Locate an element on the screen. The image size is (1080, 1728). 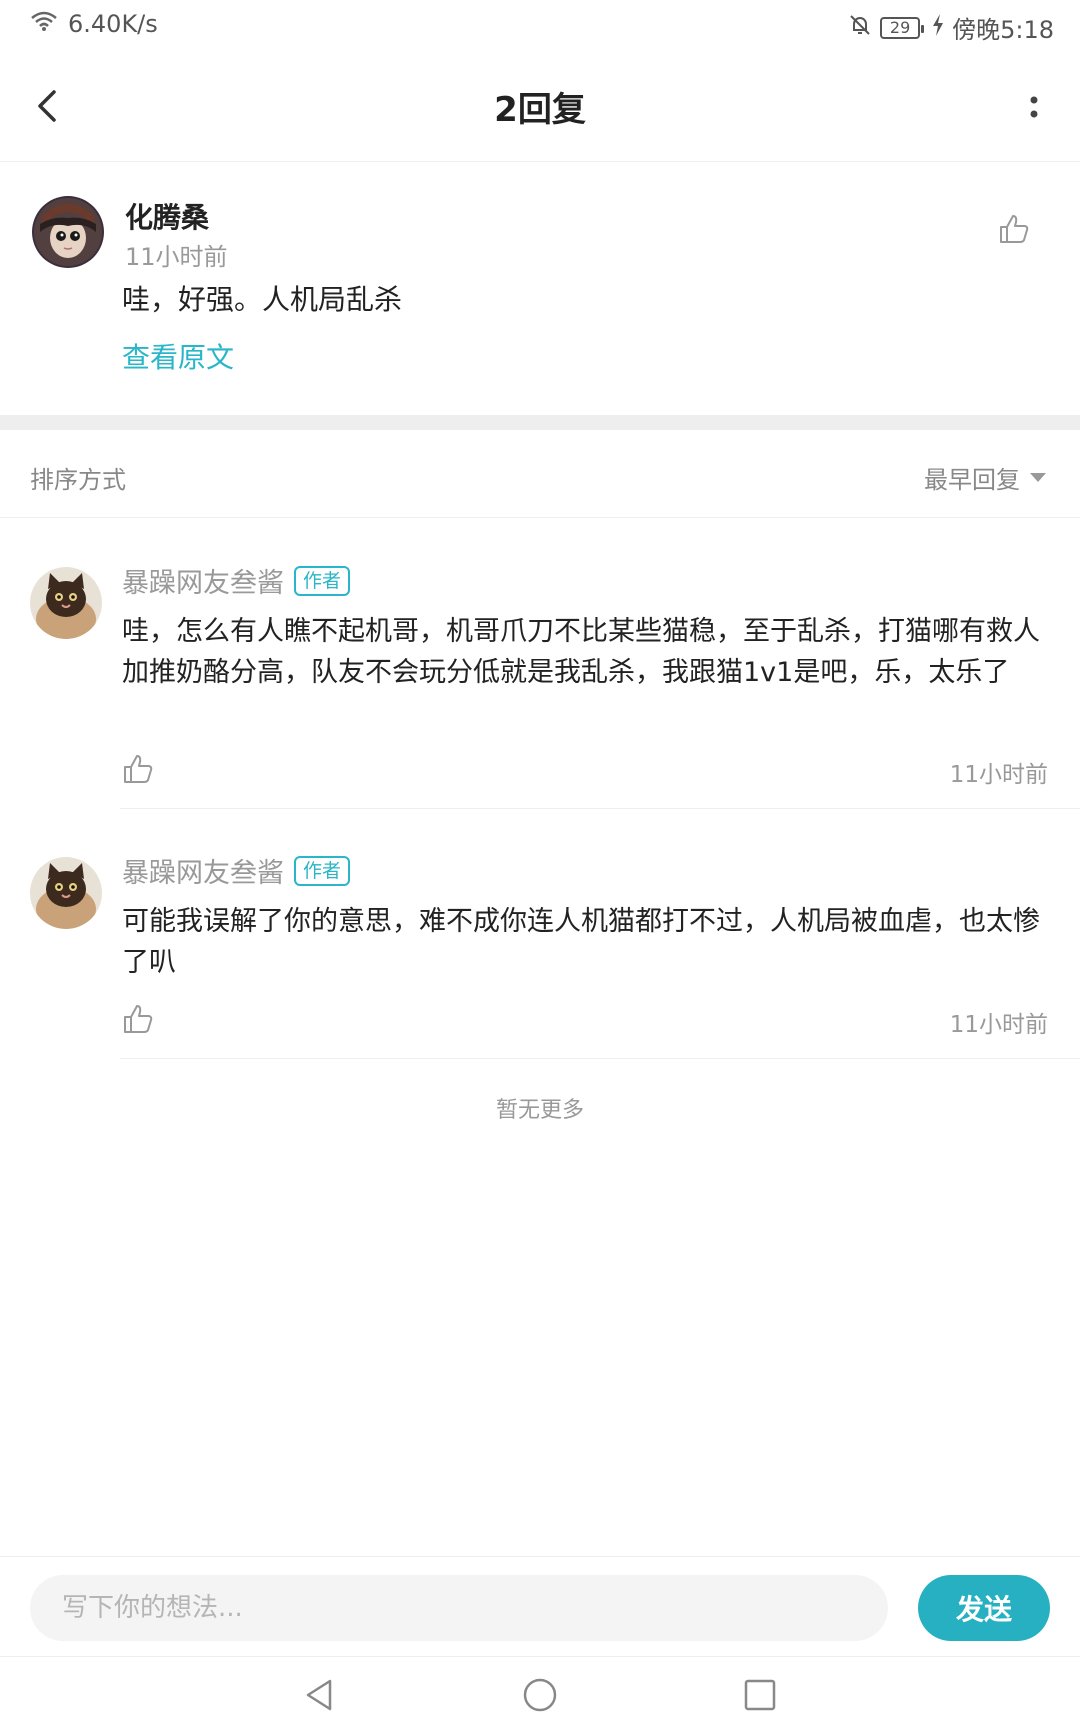
author-name: 化腾桑 is located at coordinates (167, 216).